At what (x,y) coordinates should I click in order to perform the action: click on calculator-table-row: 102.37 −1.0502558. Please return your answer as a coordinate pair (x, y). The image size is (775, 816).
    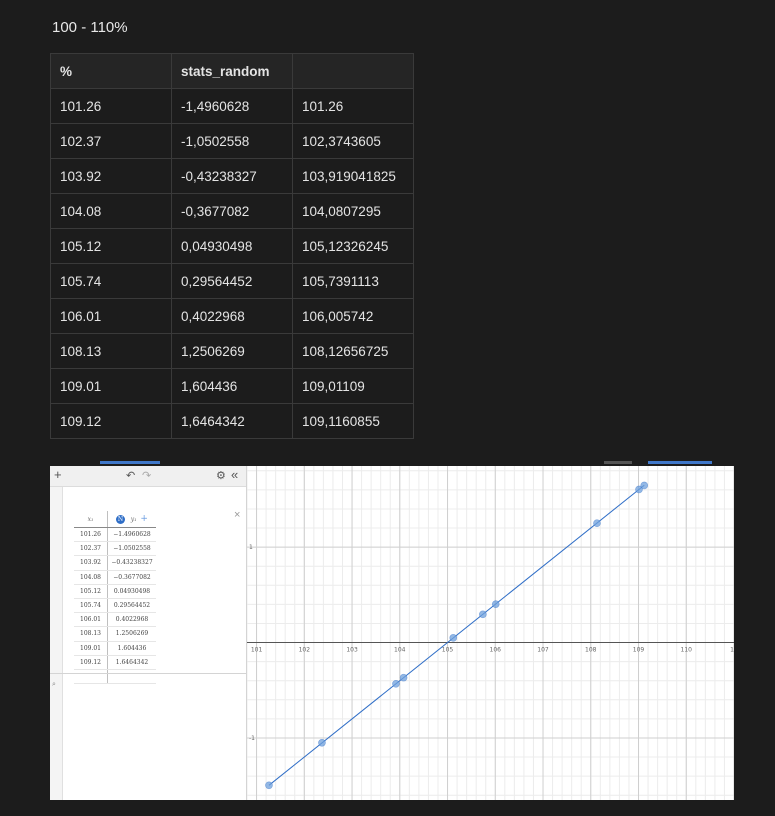
    Looking at the image, I should click on (115, 549).